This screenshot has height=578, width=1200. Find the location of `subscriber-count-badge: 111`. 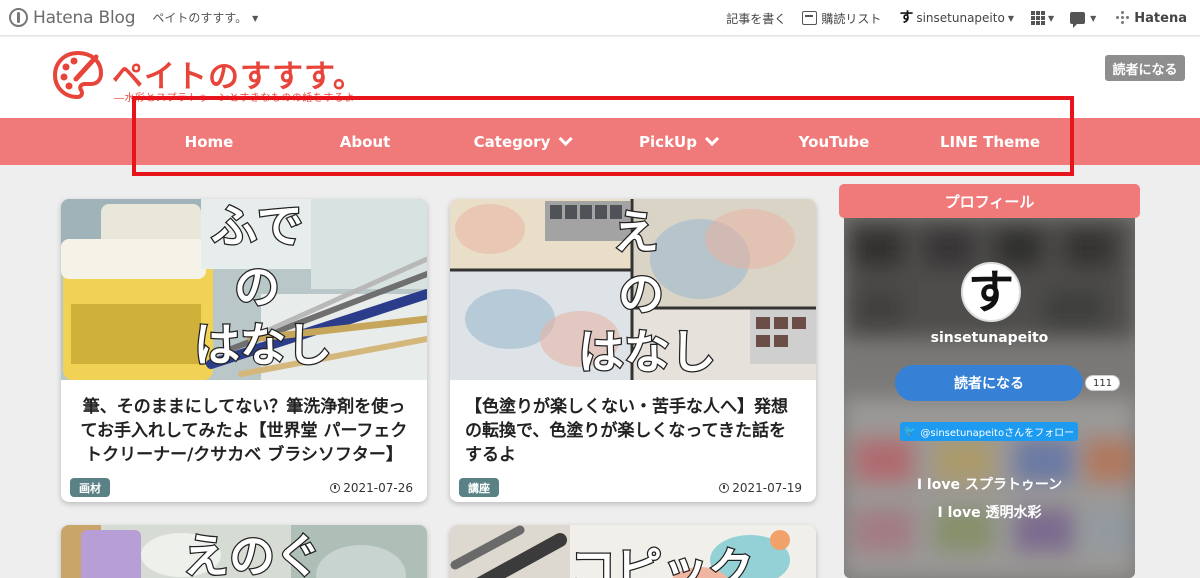

subscriber-count-badge: 111 is located at coordinates (1103, 383).